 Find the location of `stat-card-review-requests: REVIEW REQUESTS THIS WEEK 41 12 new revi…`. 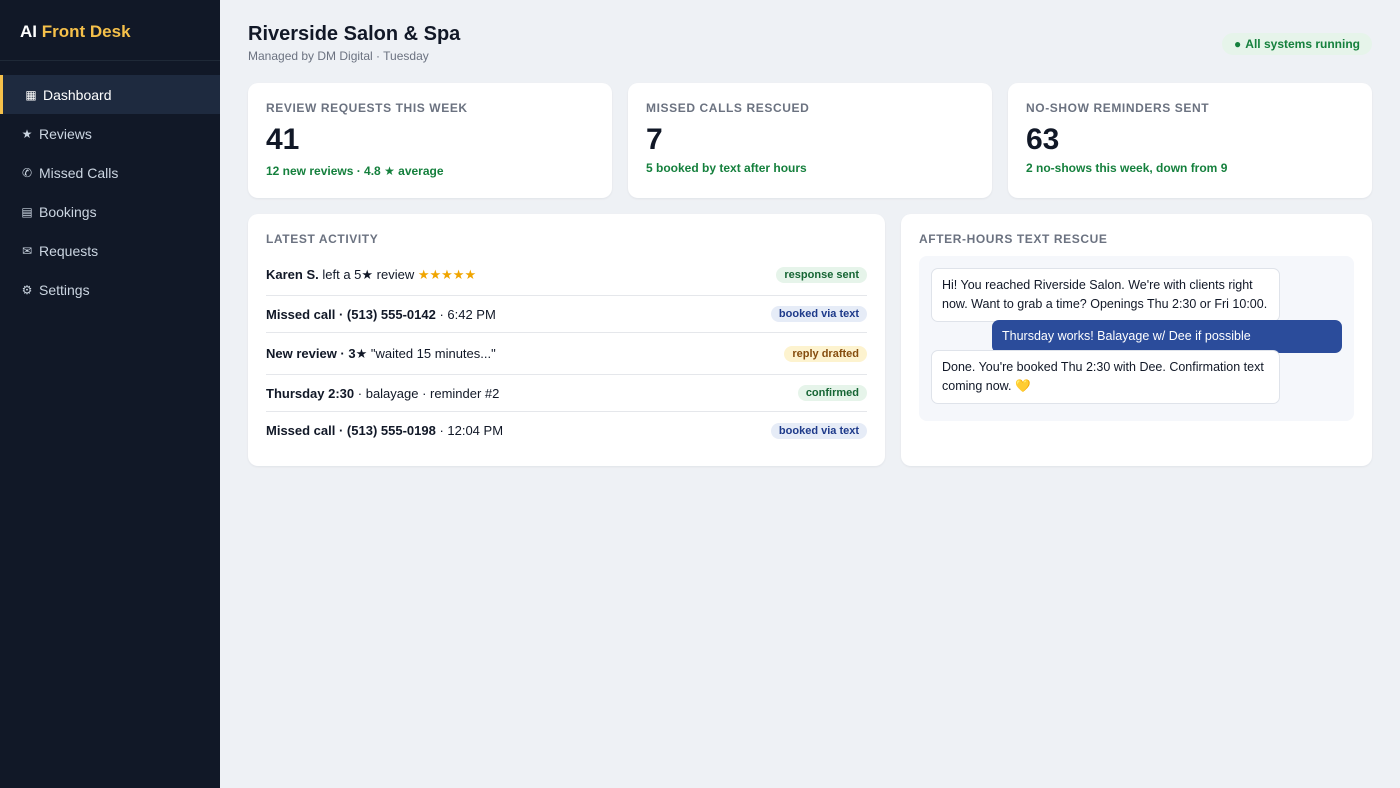

stat-card-review-requests: REVIEW REQUESTS THIS WEEK 41 12 new revi… is located at coordinates (430, 140).